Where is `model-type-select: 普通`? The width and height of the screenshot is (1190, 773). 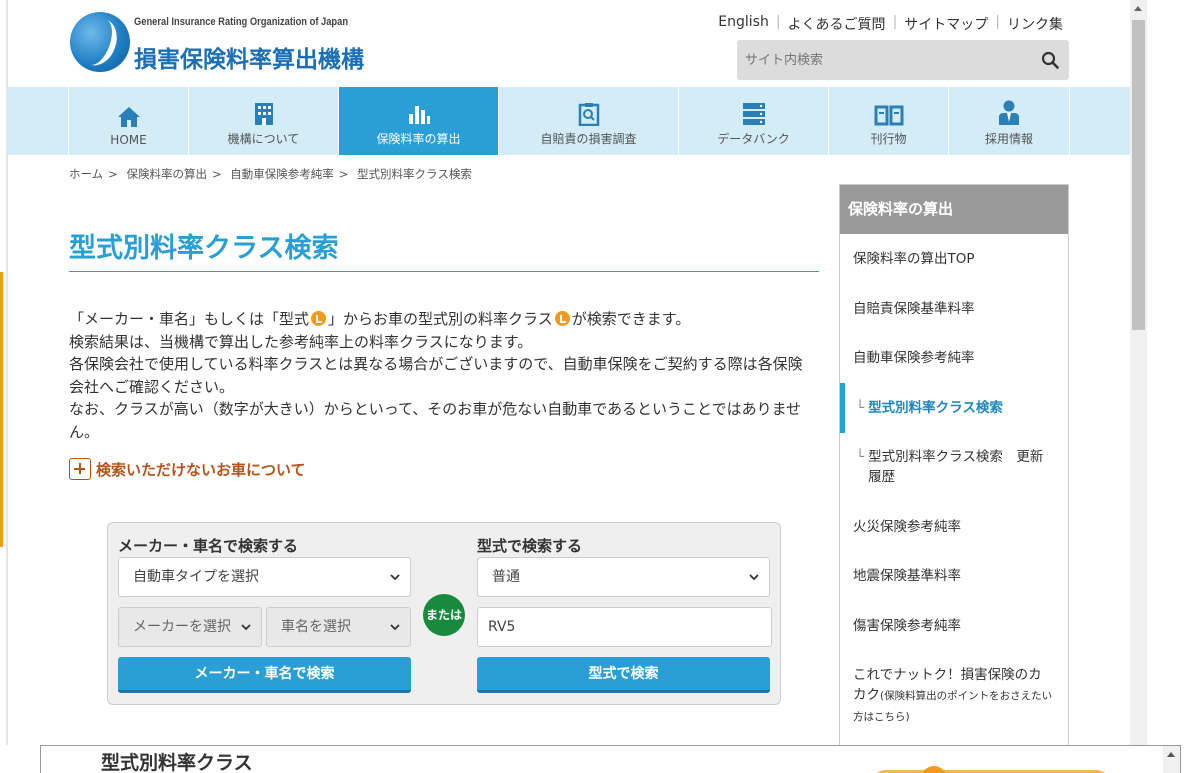
model-type-select: 普通 is located at coordinates (623, 577).